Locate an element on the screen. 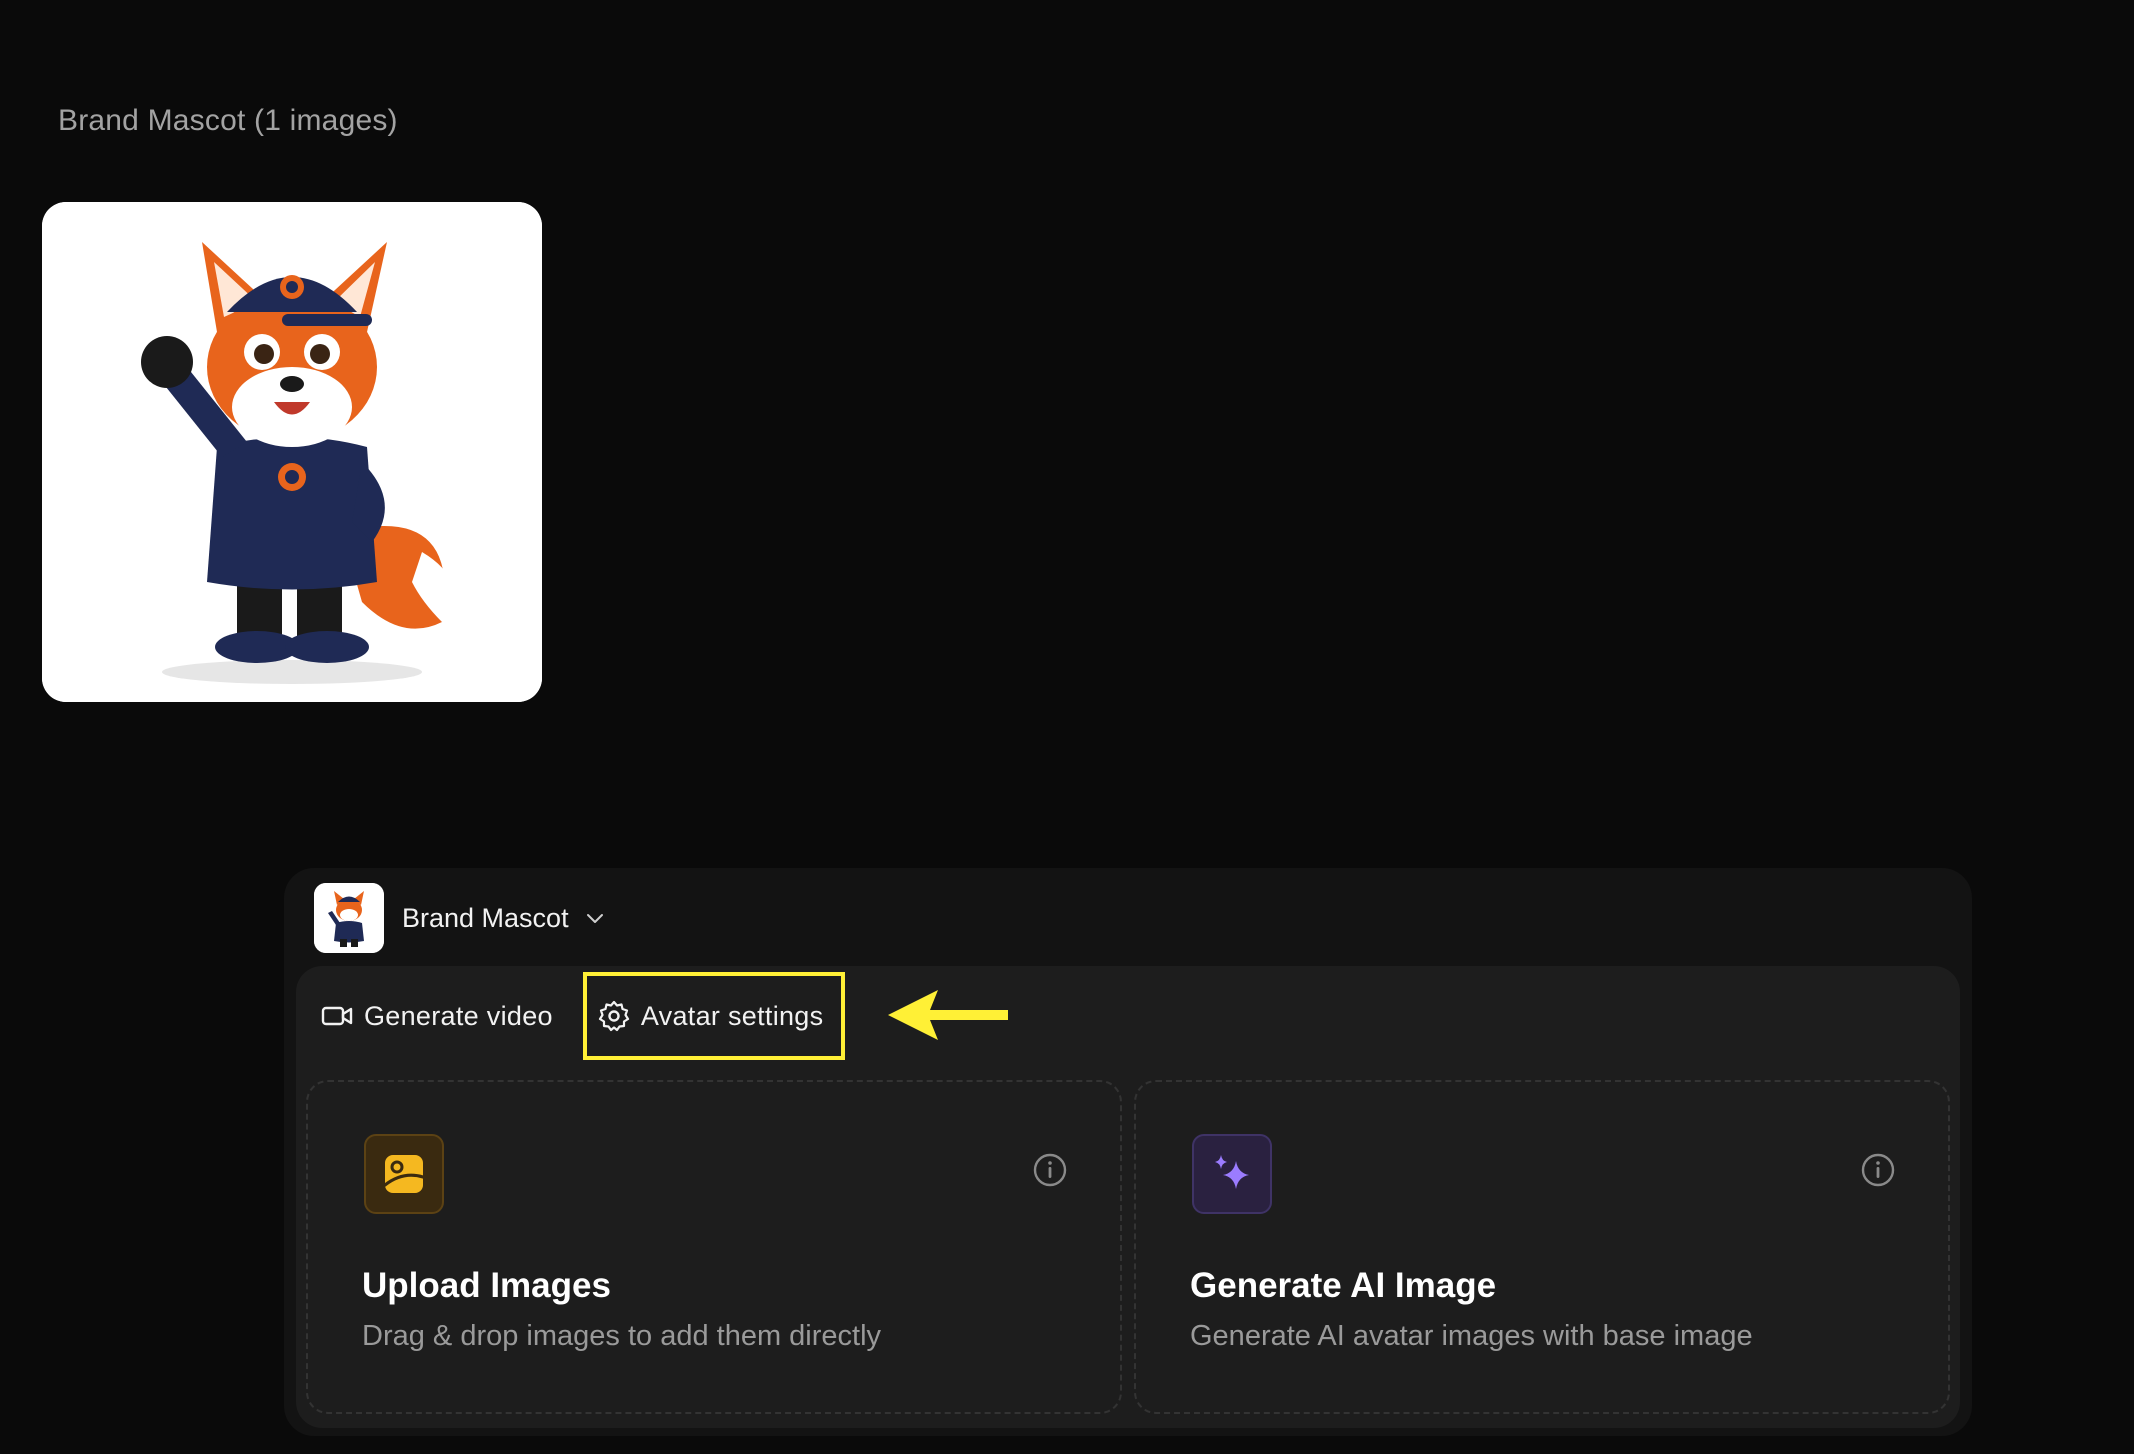 The width and height of the screenshot is (2134, 1454). avatar-selector-dropdown: Brand Mascot is located at coordinates (460, 918).